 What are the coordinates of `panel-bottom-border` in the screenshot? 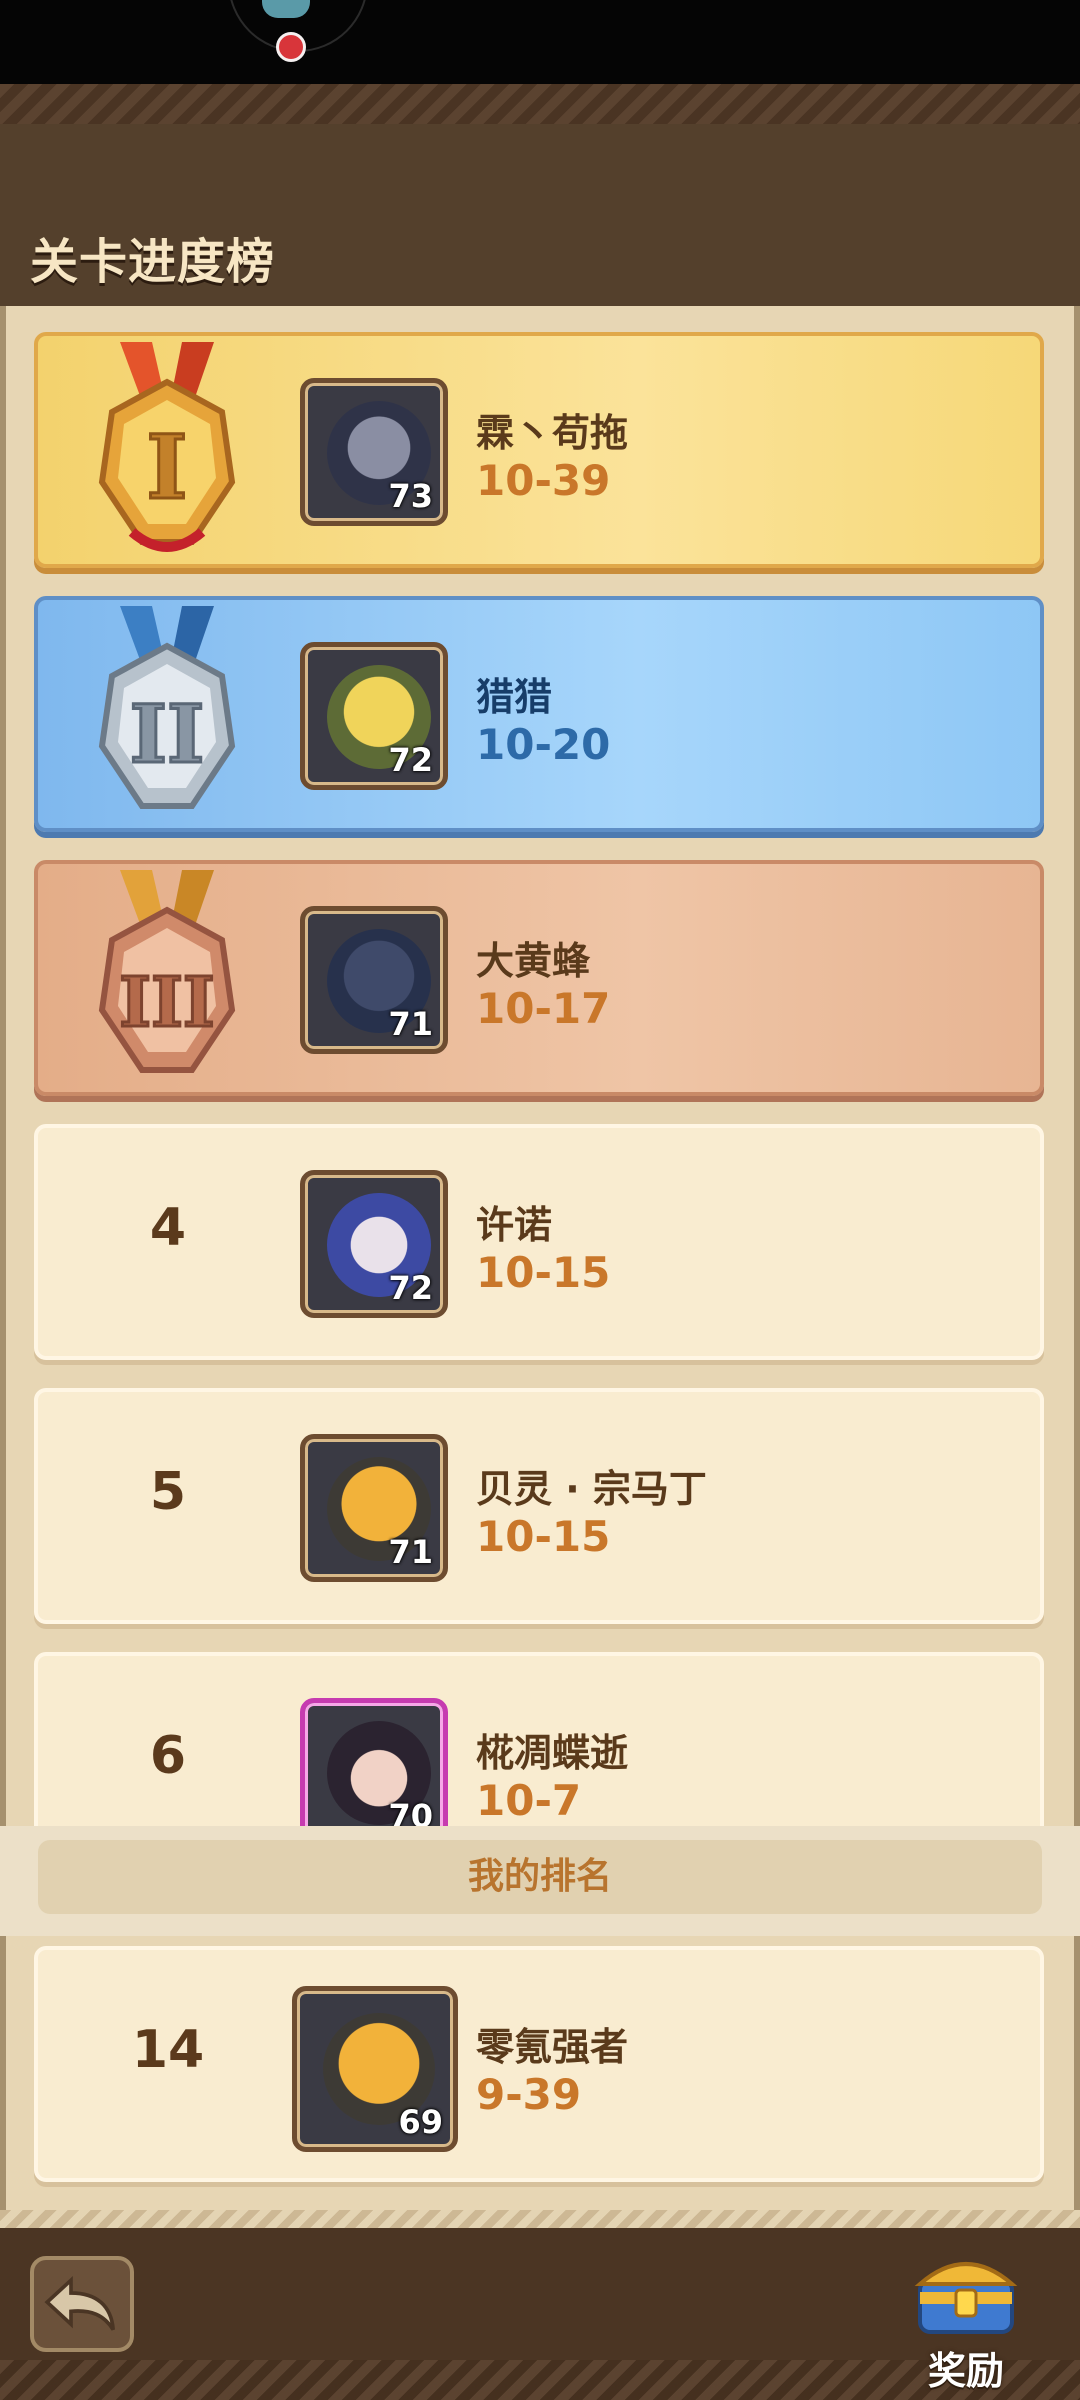 It's located at (540, 2219).